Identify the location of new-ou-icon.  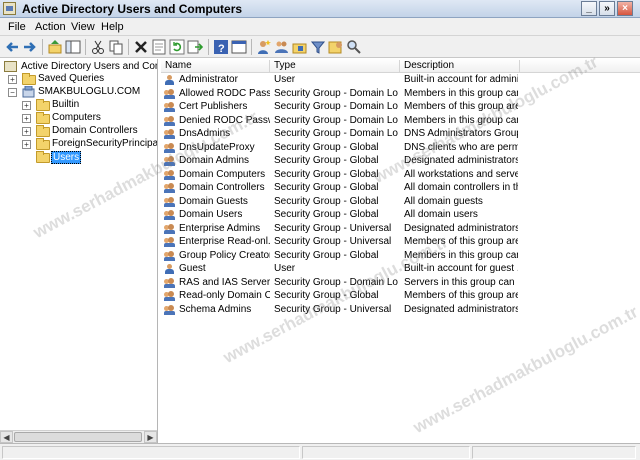
(300, 47).